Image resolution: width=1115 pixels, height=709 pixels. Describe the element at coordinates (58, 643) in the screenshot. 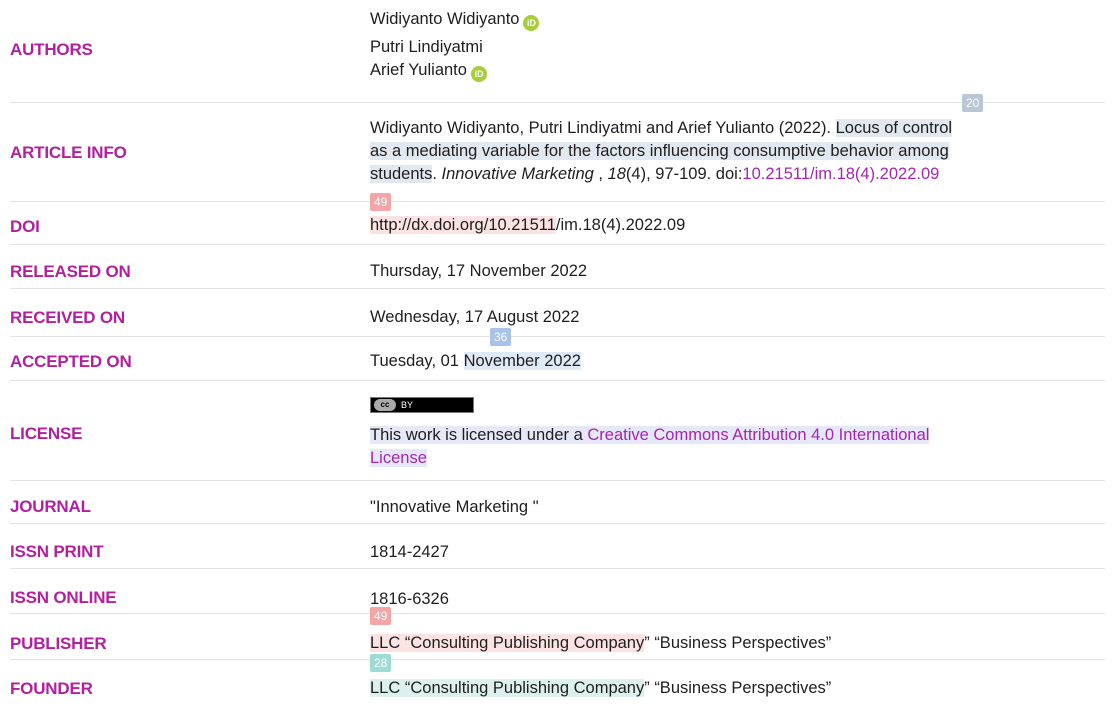

I see `publisher-label: PUBLISHER` at that location.